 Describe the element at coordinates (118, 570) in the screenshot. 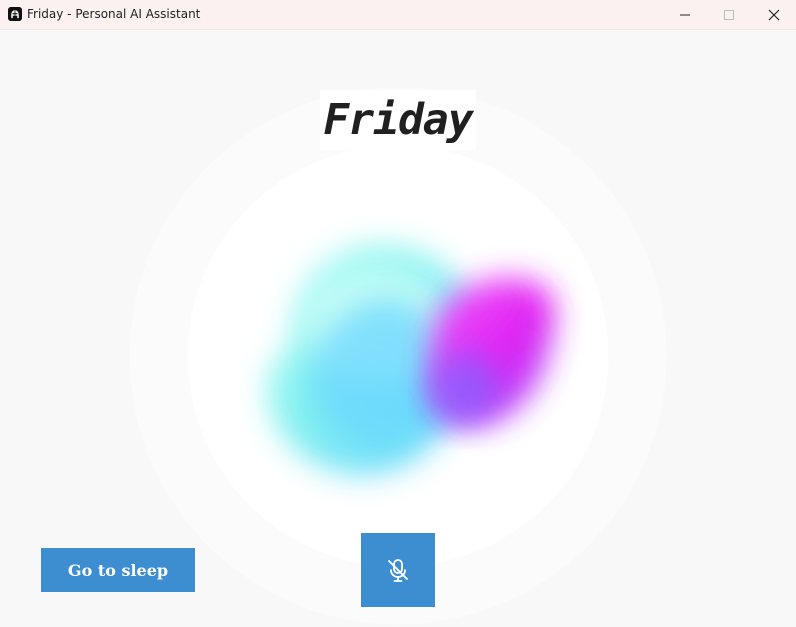

I see `go-to-sleep-button: Go to sleep` at that location.